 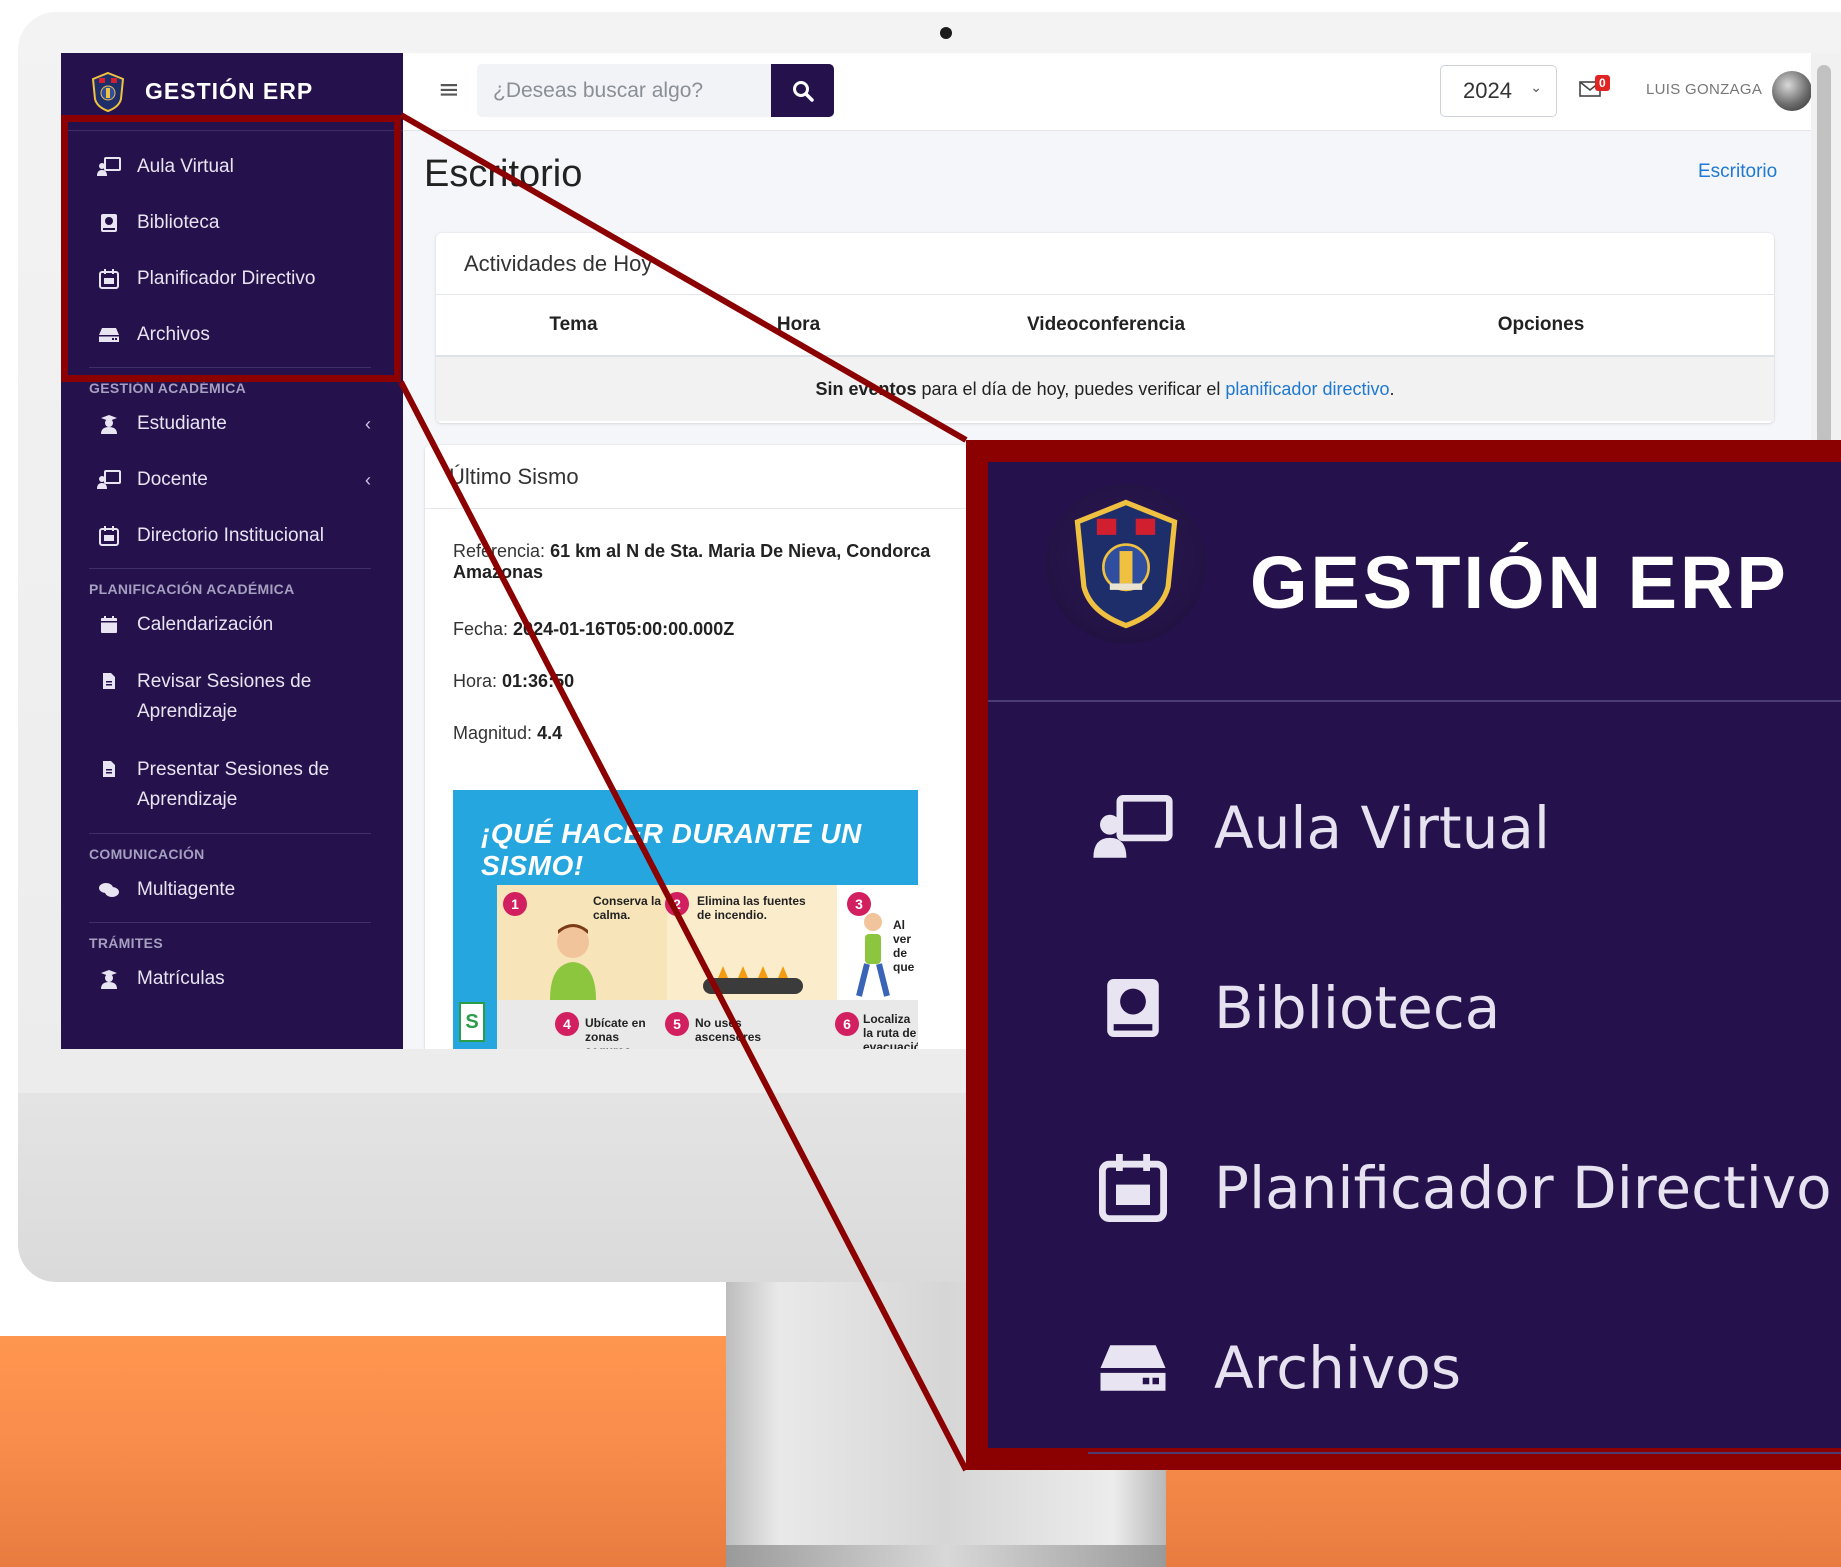 I want to click on zoom-item-label: Biblioteca, so click(x=1357, y=1008).